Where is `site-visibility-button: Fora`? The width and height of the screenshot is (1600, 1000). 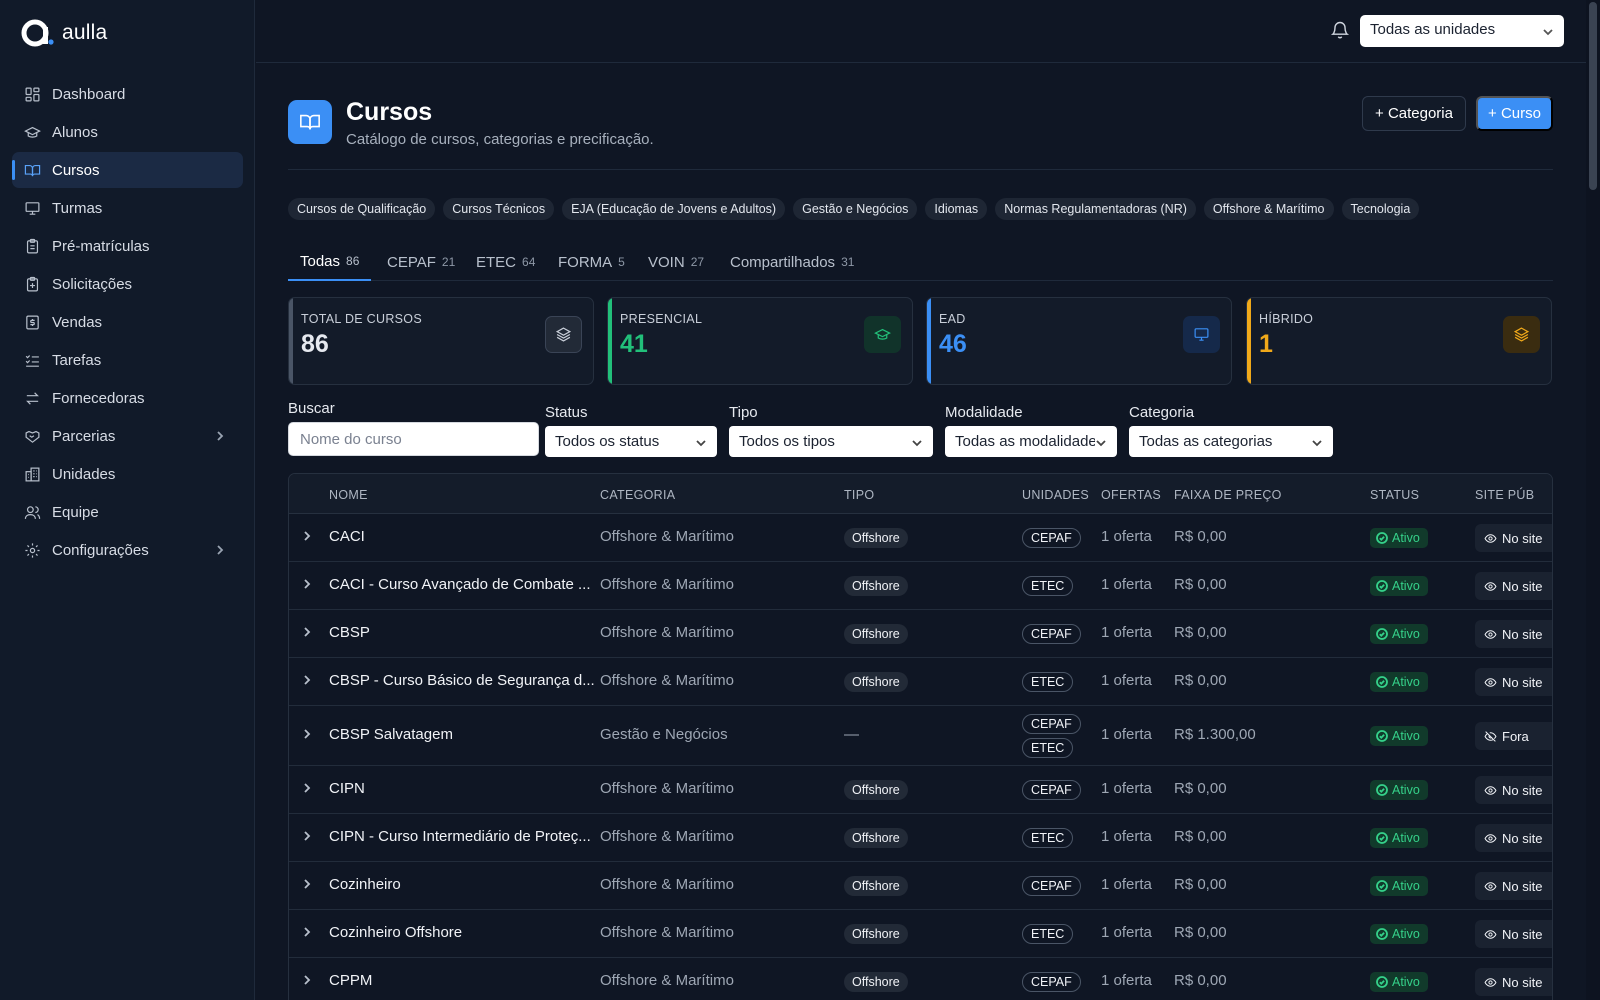
site-visibility-button: Fora is located at coordinates (1513, 736).